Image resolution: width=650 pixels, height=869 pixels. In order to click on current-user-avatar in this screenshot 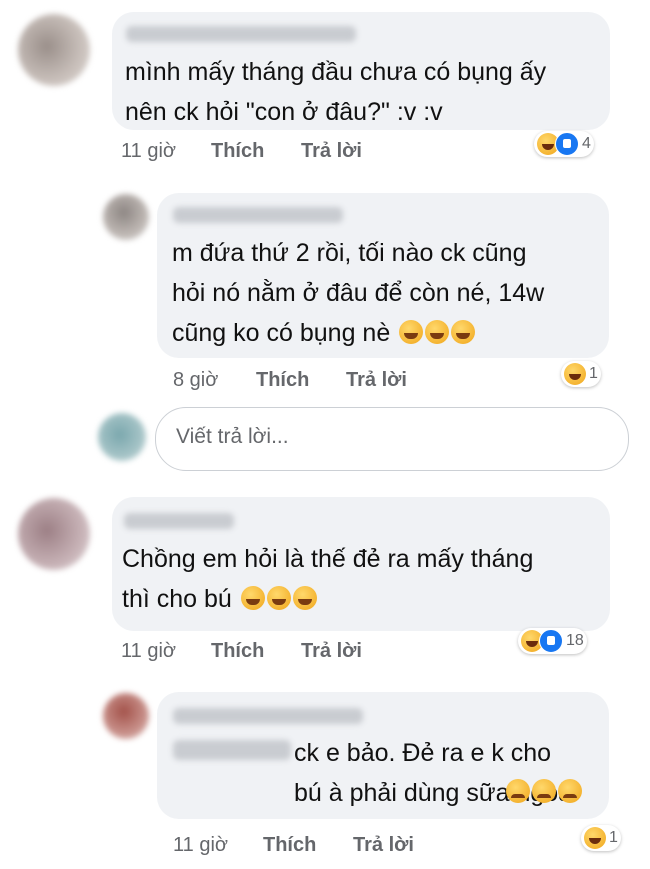, I will do `click(122, 437)`.